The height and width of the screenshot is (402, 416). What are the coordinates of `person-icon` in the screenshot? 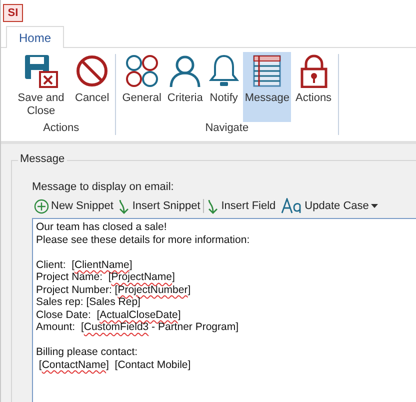 It's located at (185, 71).